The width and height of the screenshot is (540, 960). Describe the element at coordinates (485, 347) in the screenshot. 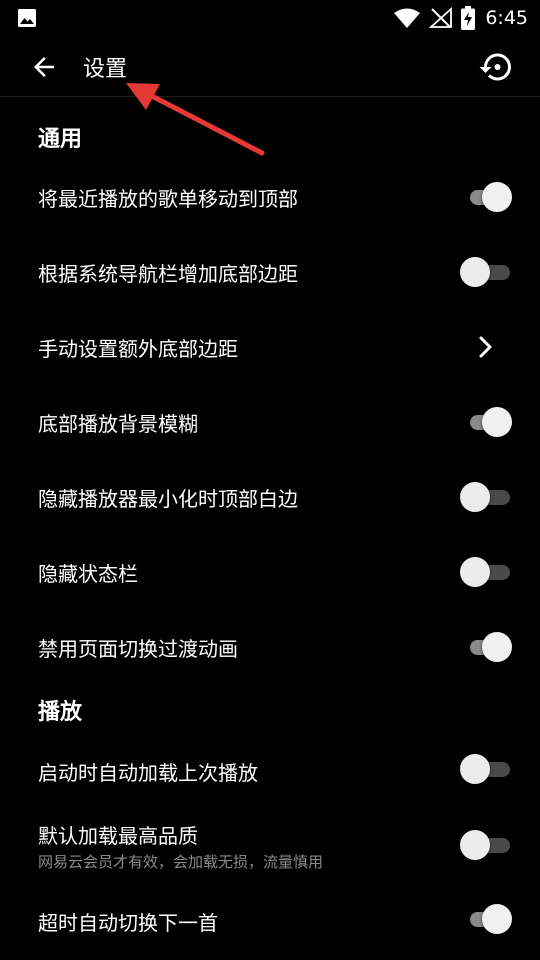

I see `chevron-right-icon` at that location.